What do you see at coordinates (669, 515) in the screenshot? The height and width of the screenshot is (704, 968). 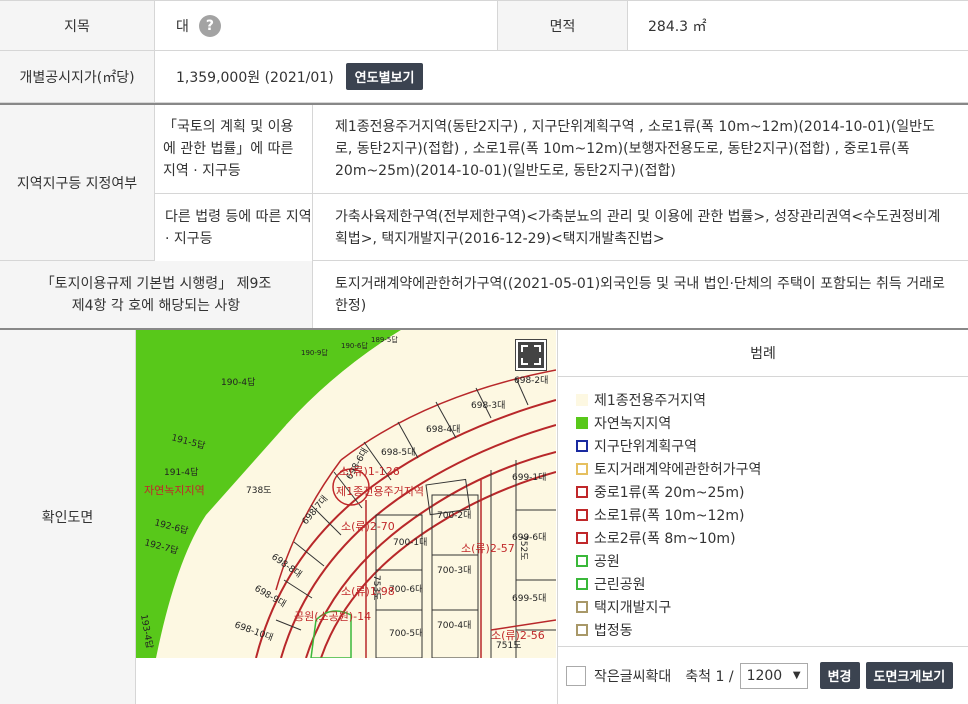 I see `legend-label: 소로1류(폭 10m~12m)` at bounding box center [669, 515].